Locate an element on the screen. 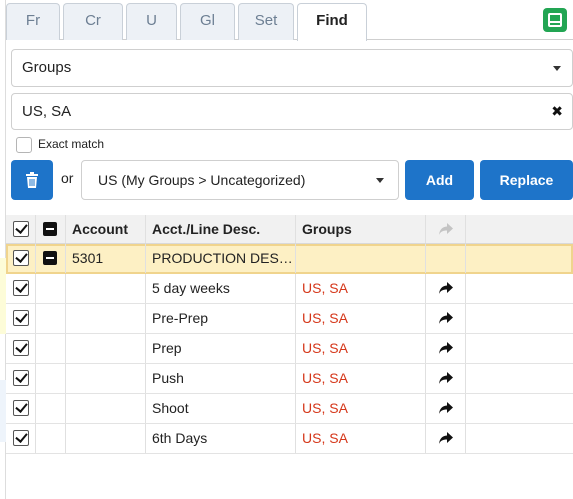 The image size is (573, 499). table-row: Prep US, SA is located at coordinates (289, 349).